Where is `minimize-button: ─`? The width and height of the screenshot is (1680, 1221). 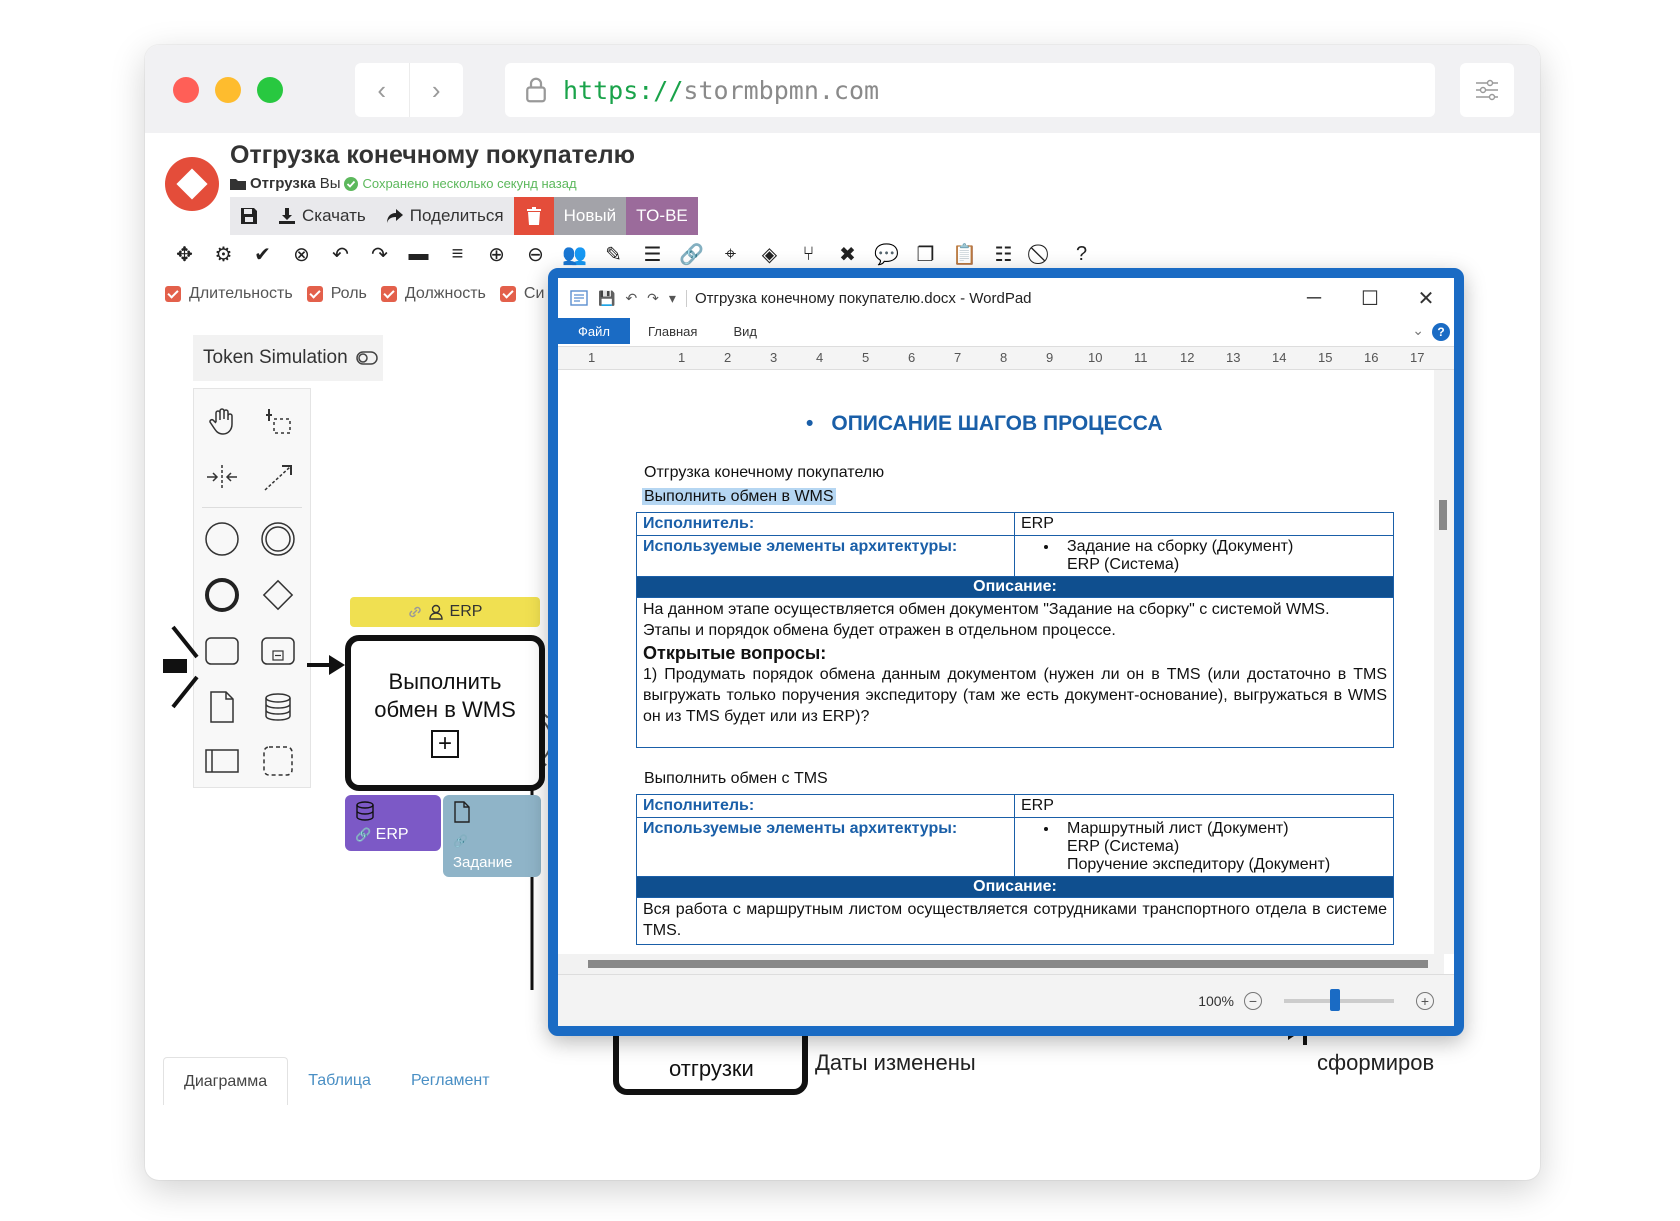 minimize-button: ─ is located at coordinates (1314, 298).